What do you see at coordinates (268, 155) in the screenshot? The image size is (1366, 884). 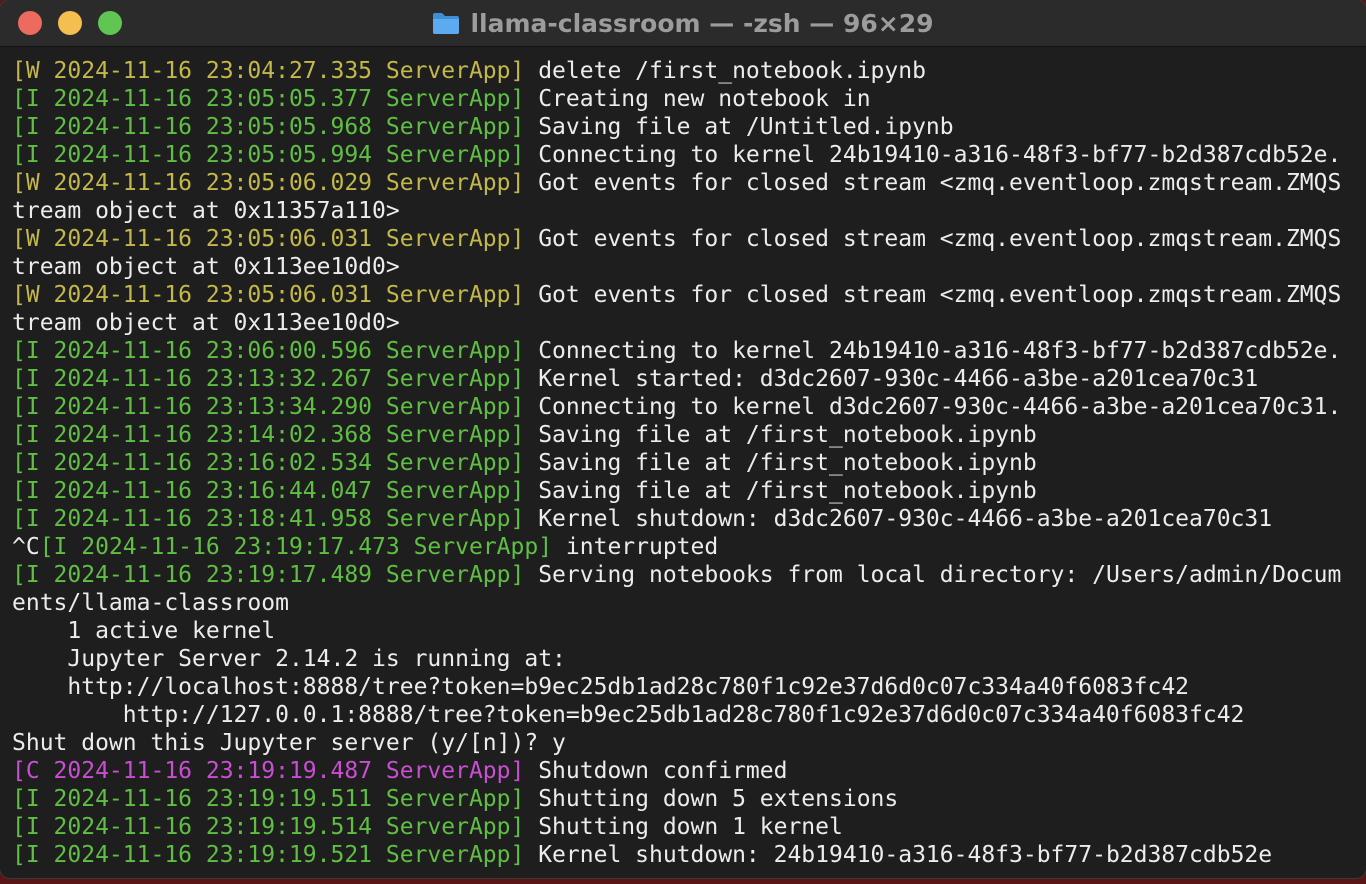 I see `log-prefix: [I 2024-11-16 23:05:05.994 ServerApp]` at bounding box center [268, 155].